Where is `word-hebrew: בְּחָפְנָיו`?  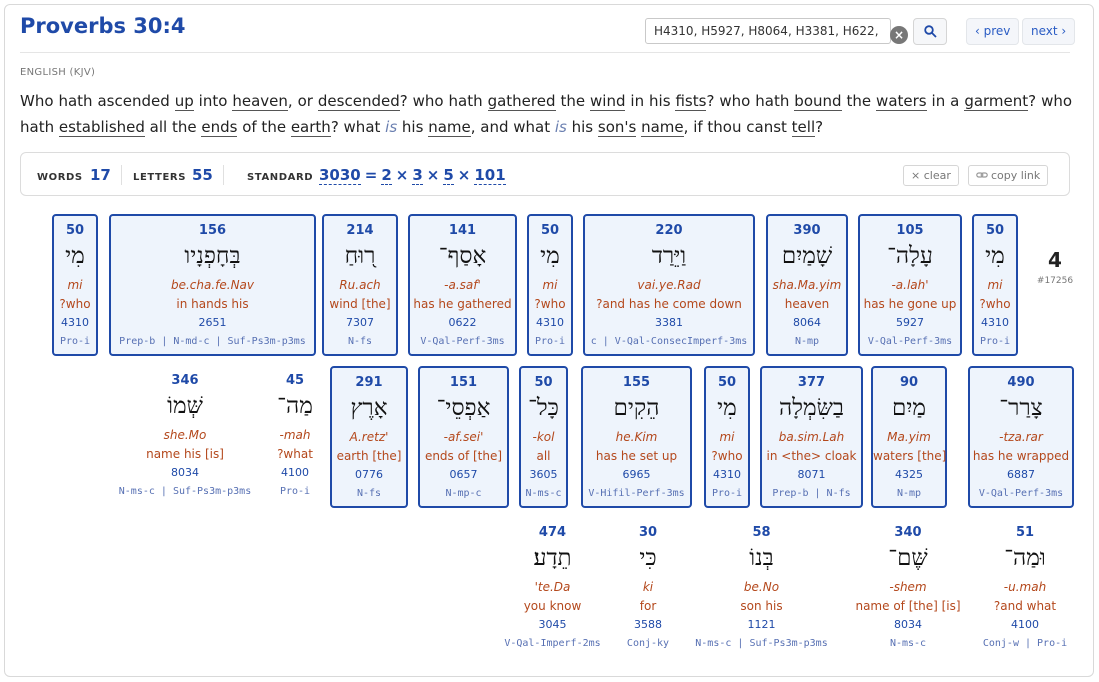
word-hebrew: בְּחָפְנָיו is located at coordinates (212, 256).